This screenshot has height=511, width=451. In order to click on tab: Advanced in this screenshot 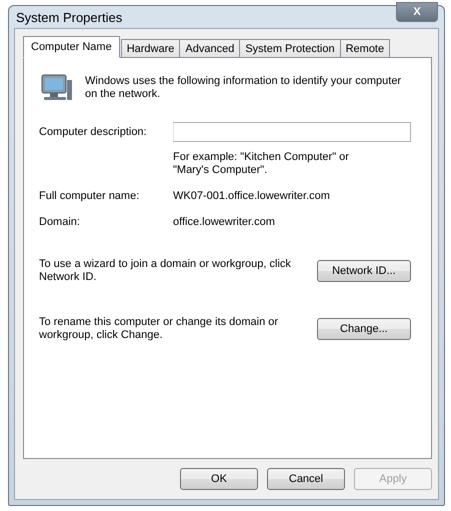, I will do `click(209, 48)`.